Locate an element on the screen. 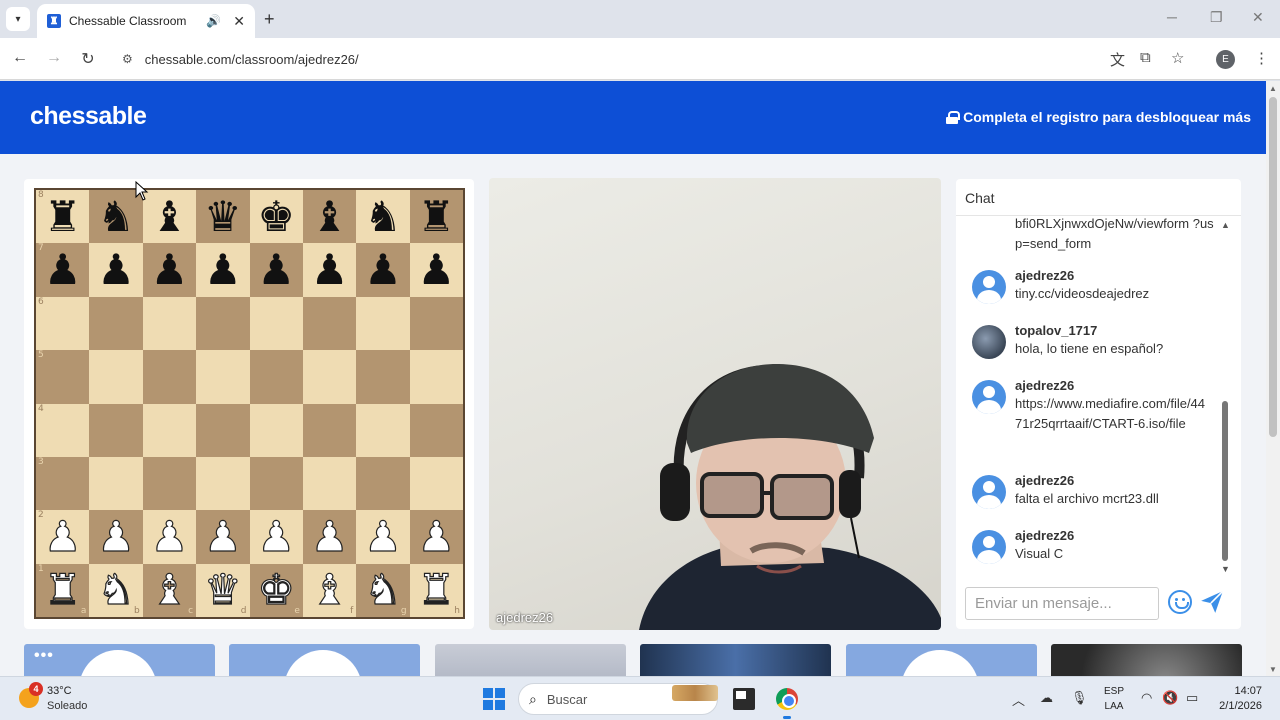 The image size is (1280, 720). page-scrollbar: ▲ ▼ is located at coordinates (1273, 378).